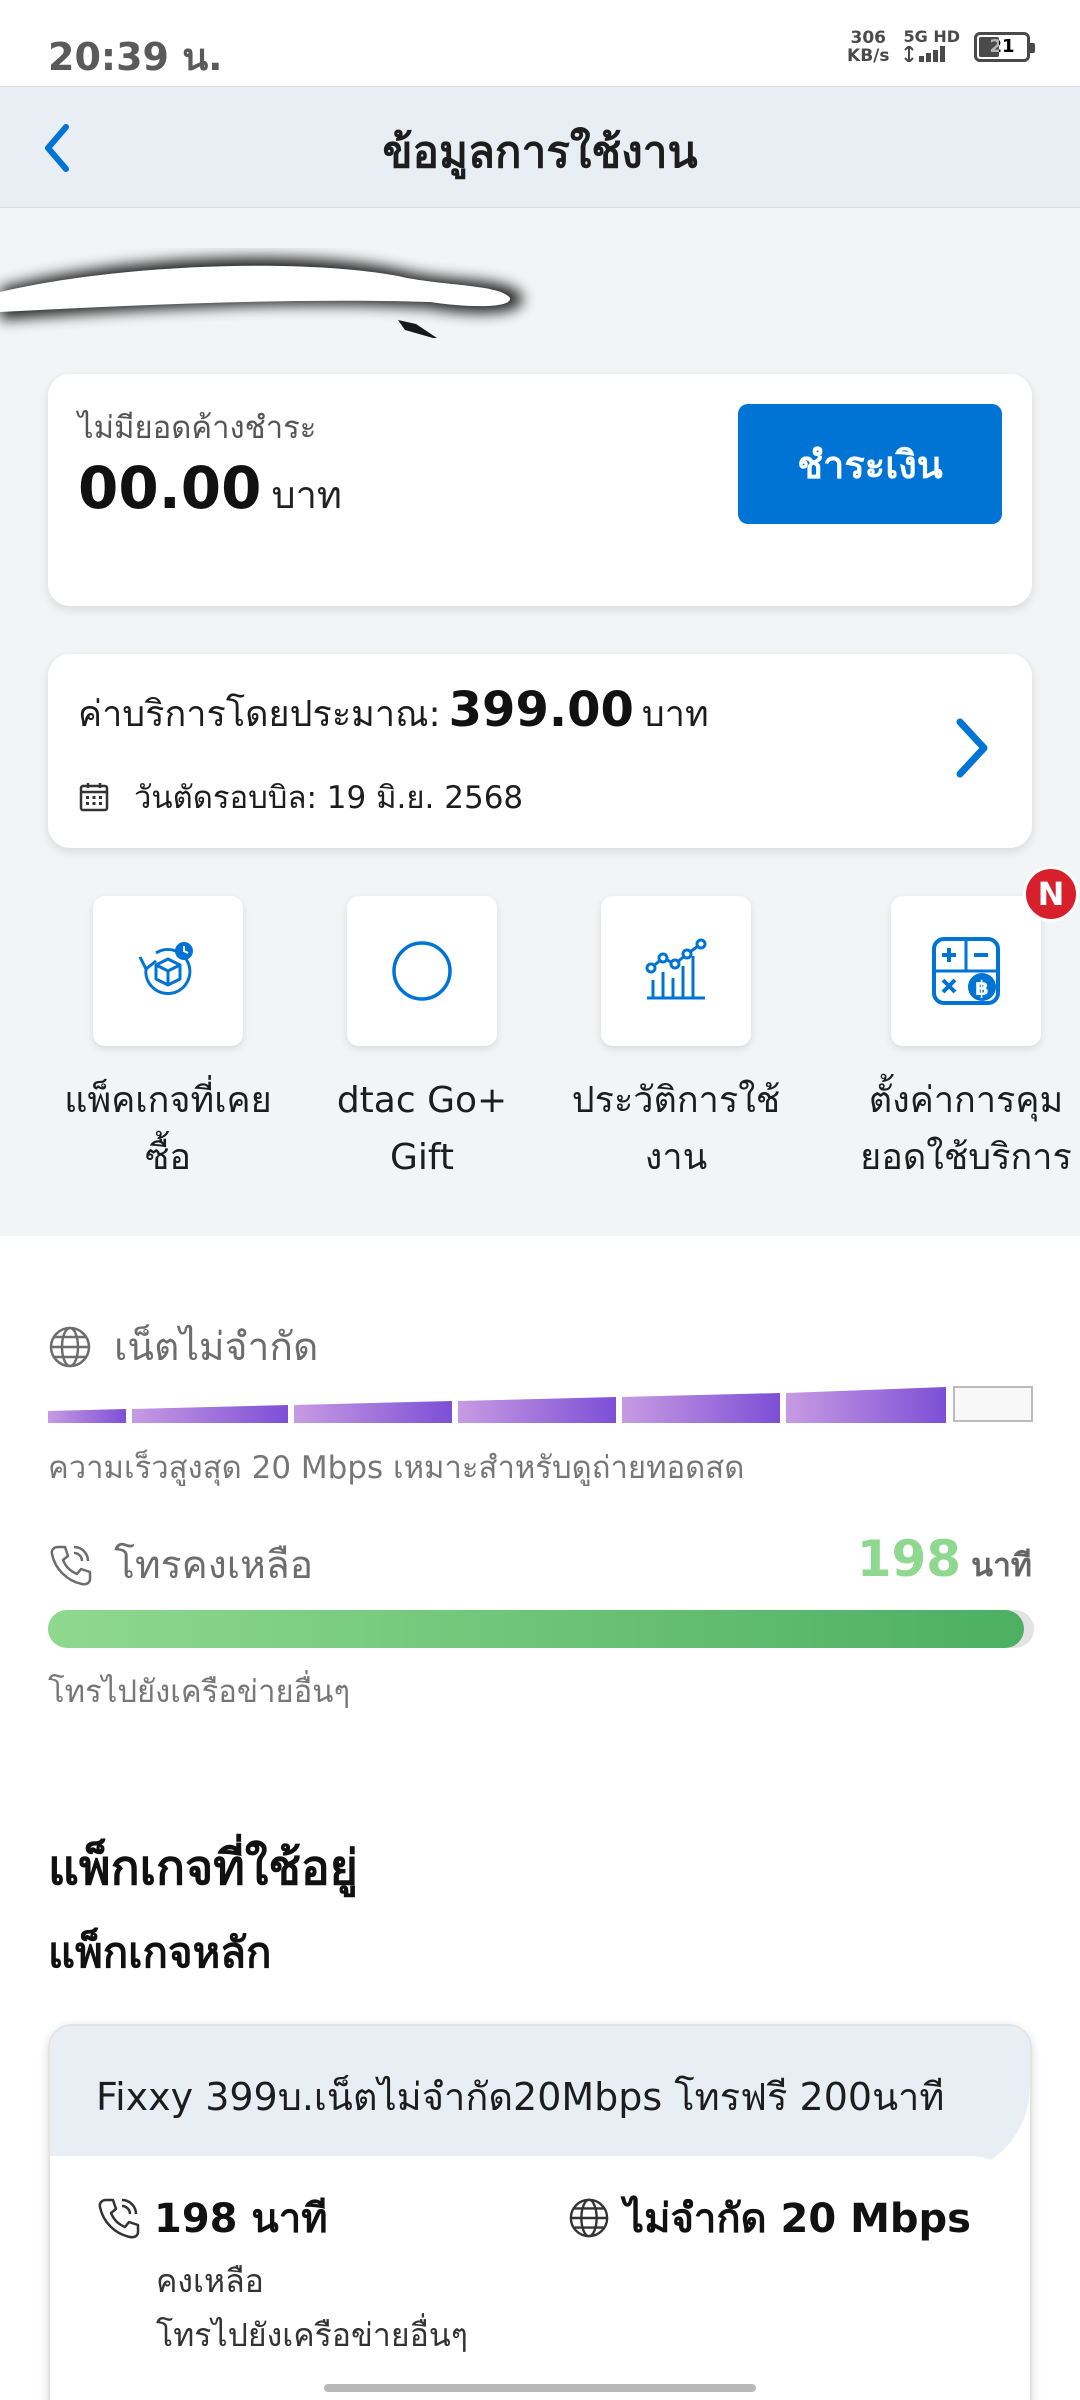  Describe the element at coordinates (241, 2219) in the screenshot. I see `package-call-value: 198 นาที` at that location.